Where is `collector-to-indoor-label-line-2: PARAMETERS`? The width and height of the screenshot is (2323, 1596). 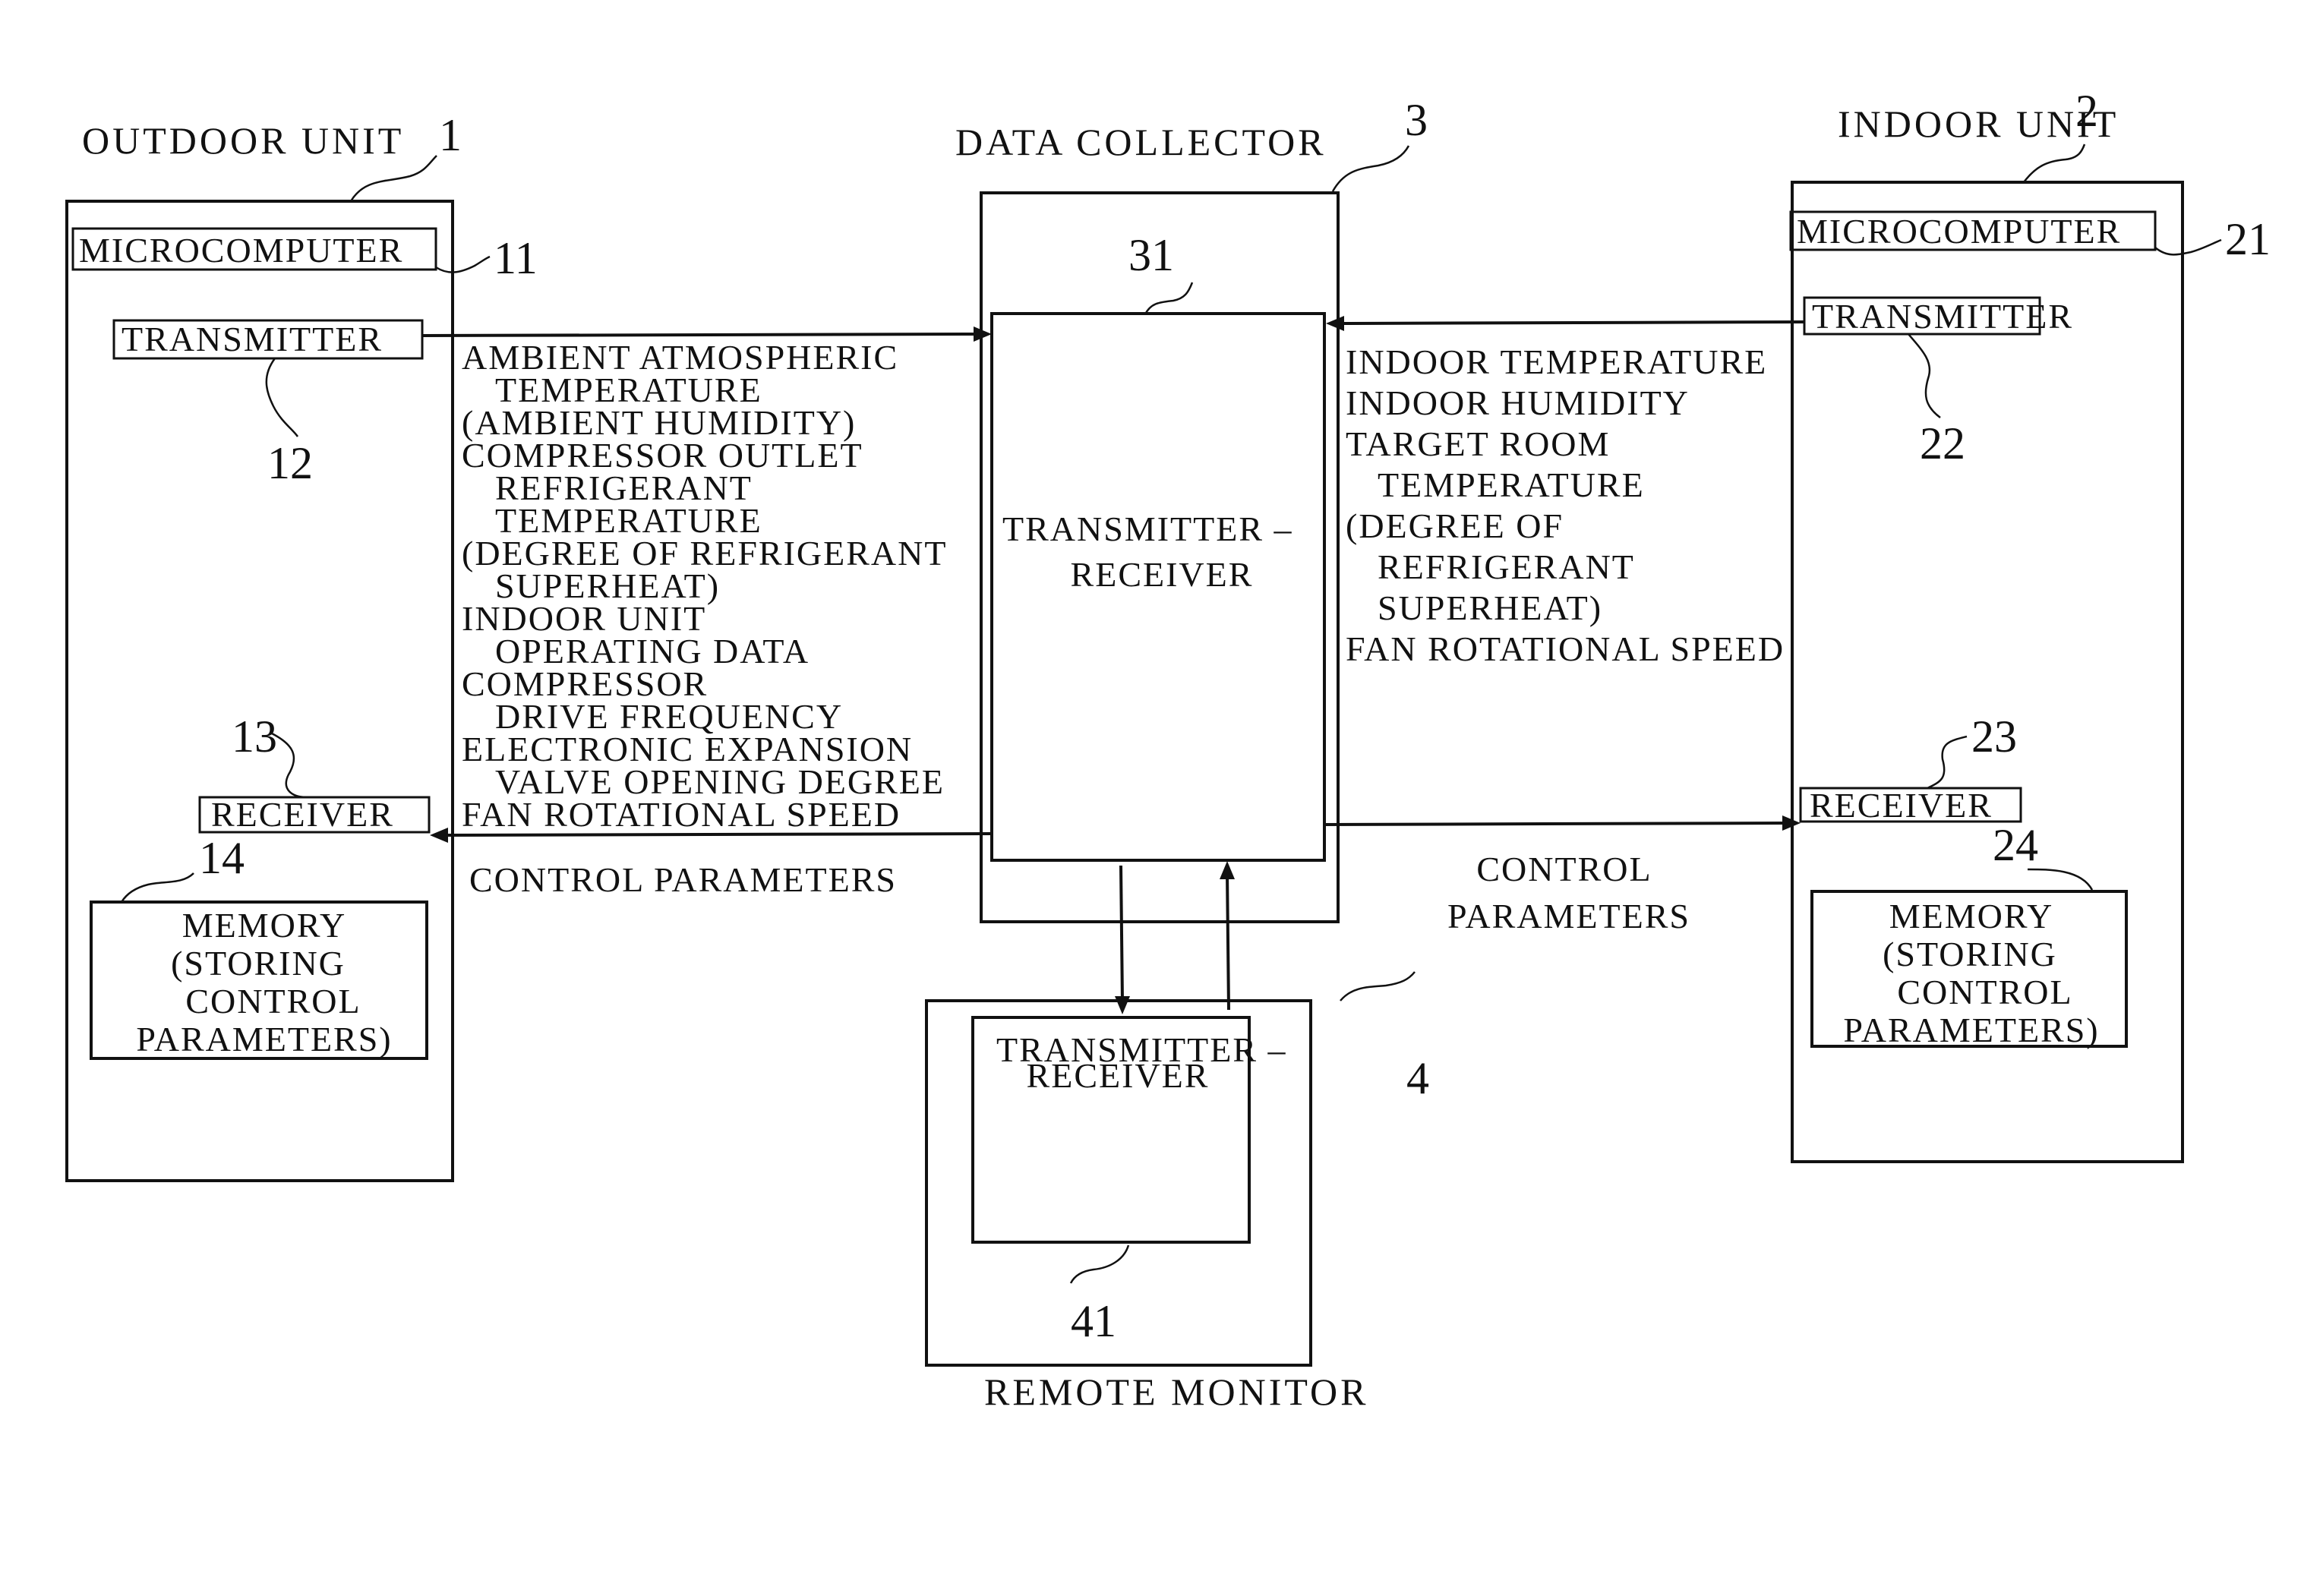 collector-to-indoor-label-line-2: PARAMETERS is located at coordinates (1569, 916).